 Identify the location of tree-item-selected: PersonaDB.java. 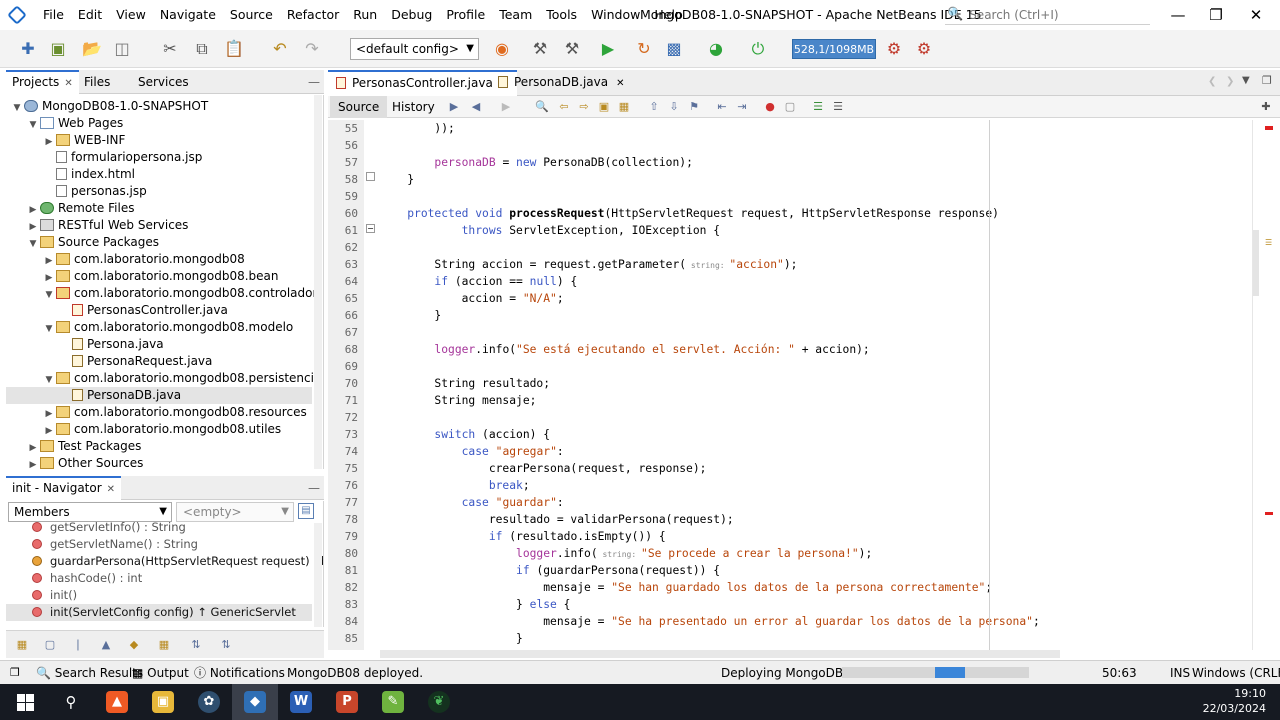
(159, 395).